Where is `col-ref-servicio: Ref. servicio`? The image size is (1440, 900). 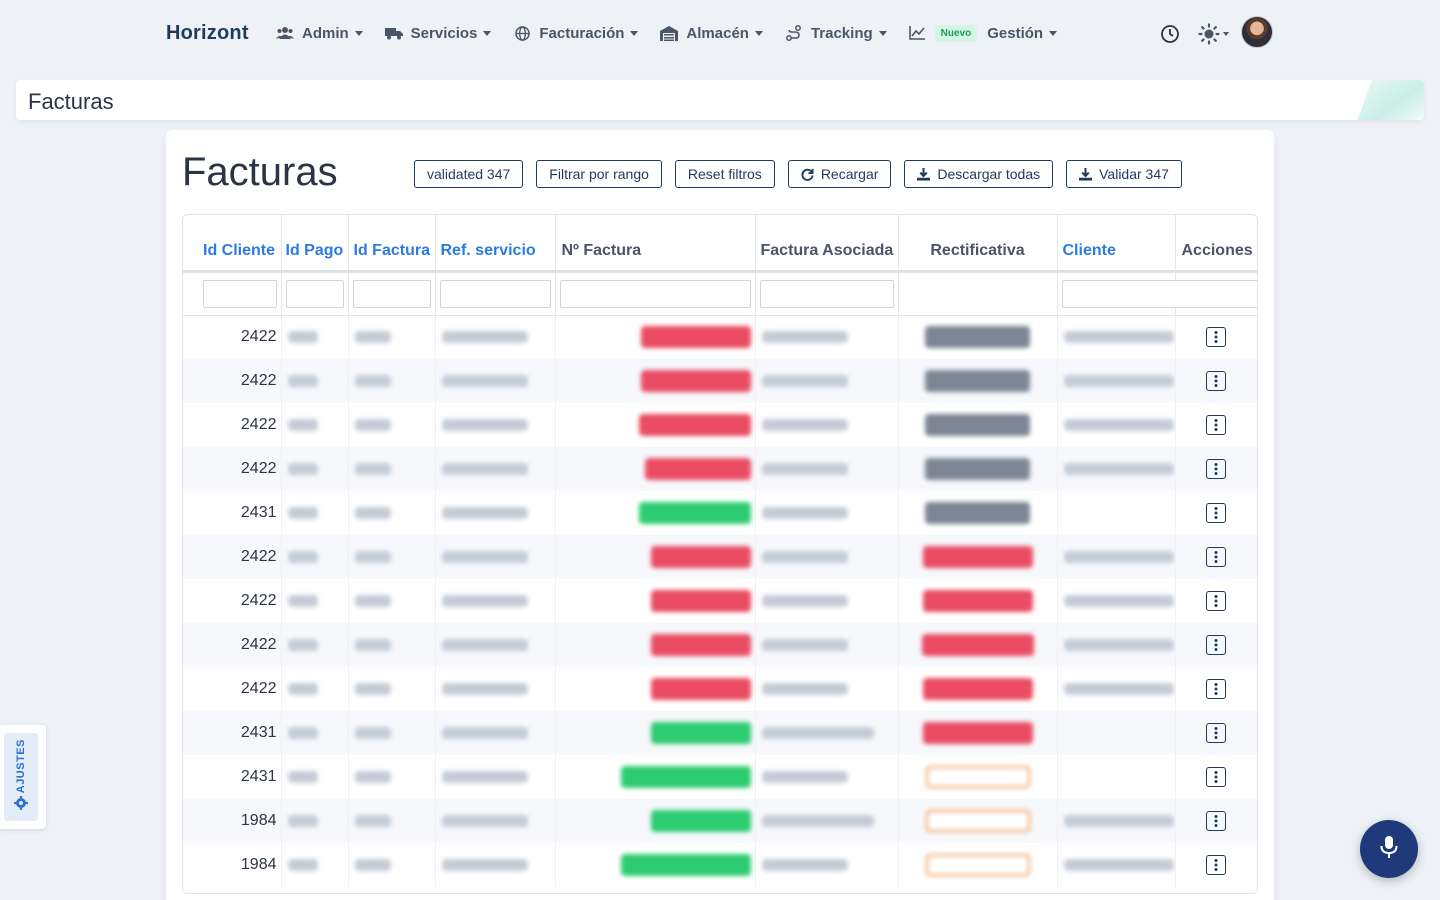
col-ref-servicio: Ref. servicio is located at coordinates (495, 244).